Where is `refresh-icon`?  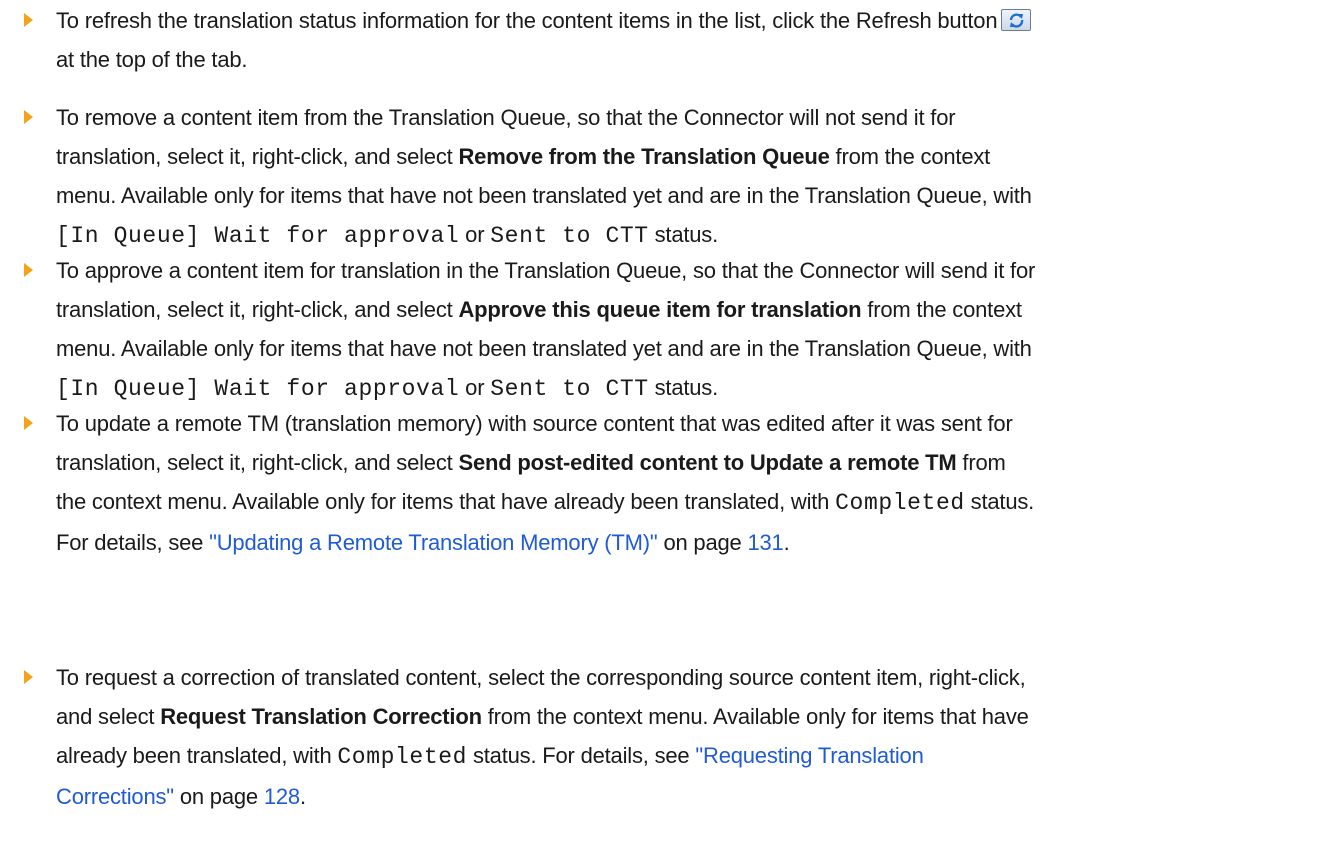
refresh-icon is located at coordinates (1017, 20).